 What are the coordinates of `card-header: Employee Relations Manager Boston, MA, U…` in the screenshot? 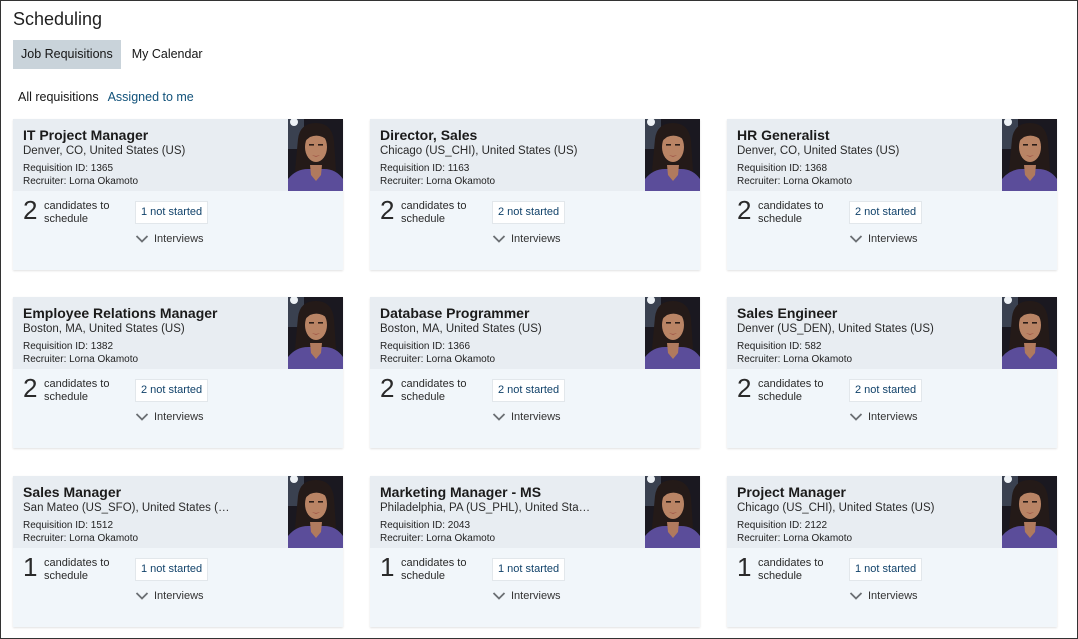 It's located at (178, 333).